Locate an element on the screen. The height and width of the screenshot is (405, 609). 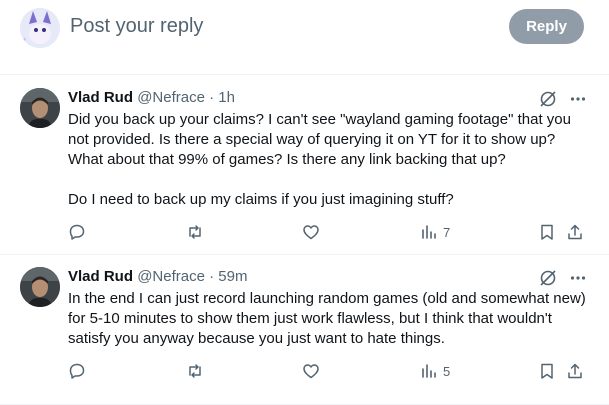
tweet-header: Vlad Rud @Nefrace · 59m is located at coordinates (157, 277).